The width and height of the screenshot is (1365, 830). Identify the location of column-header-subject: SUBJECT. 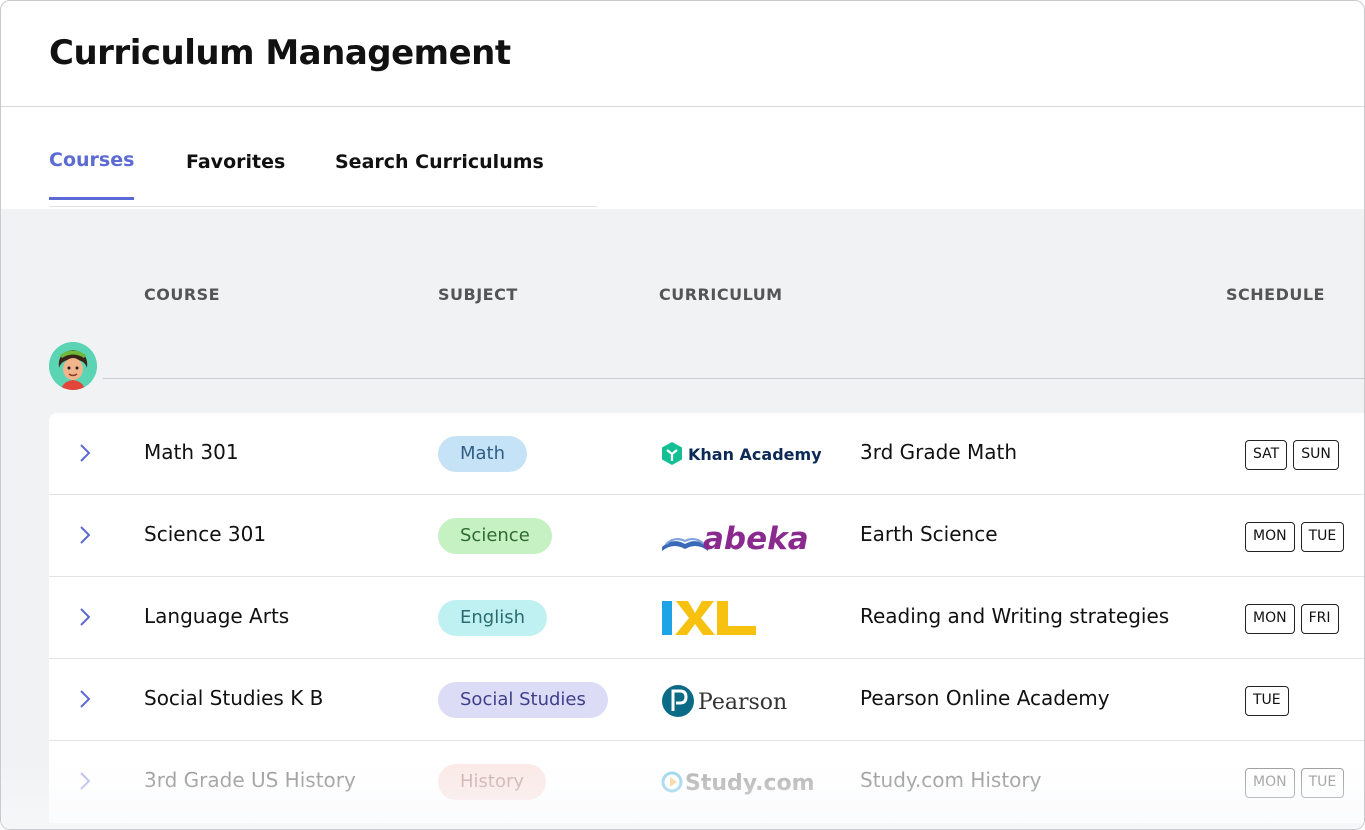
(478, 294).